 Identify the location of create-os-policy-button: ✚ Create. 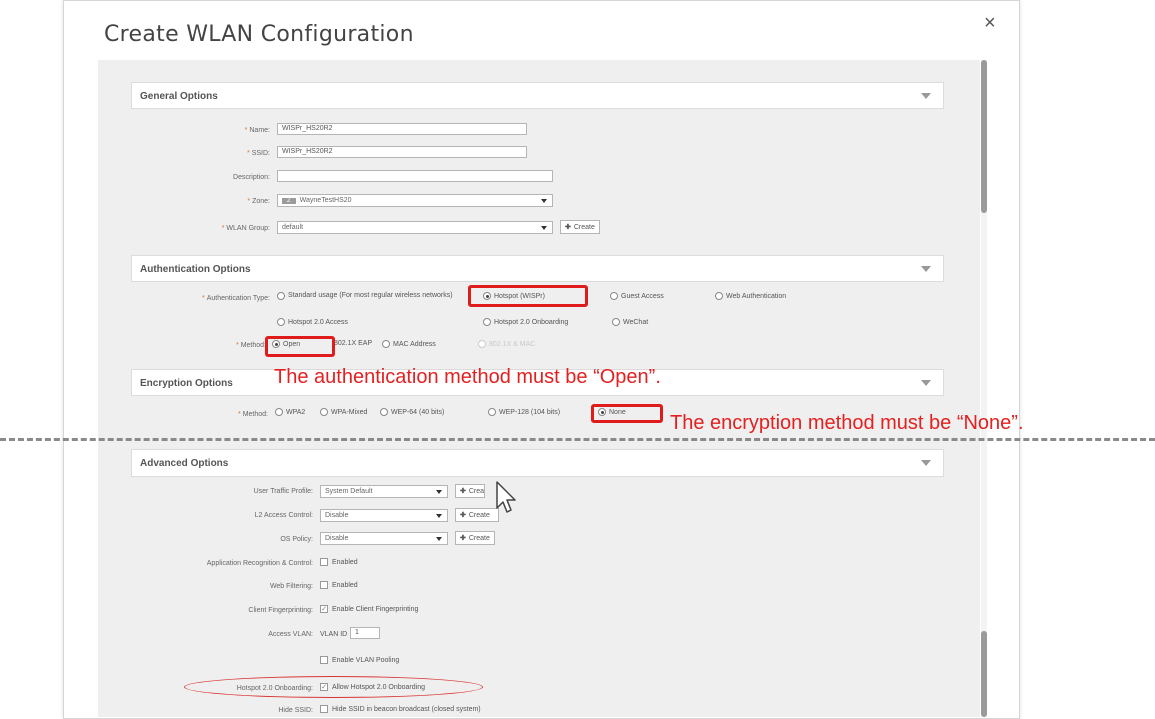
(475, 538).